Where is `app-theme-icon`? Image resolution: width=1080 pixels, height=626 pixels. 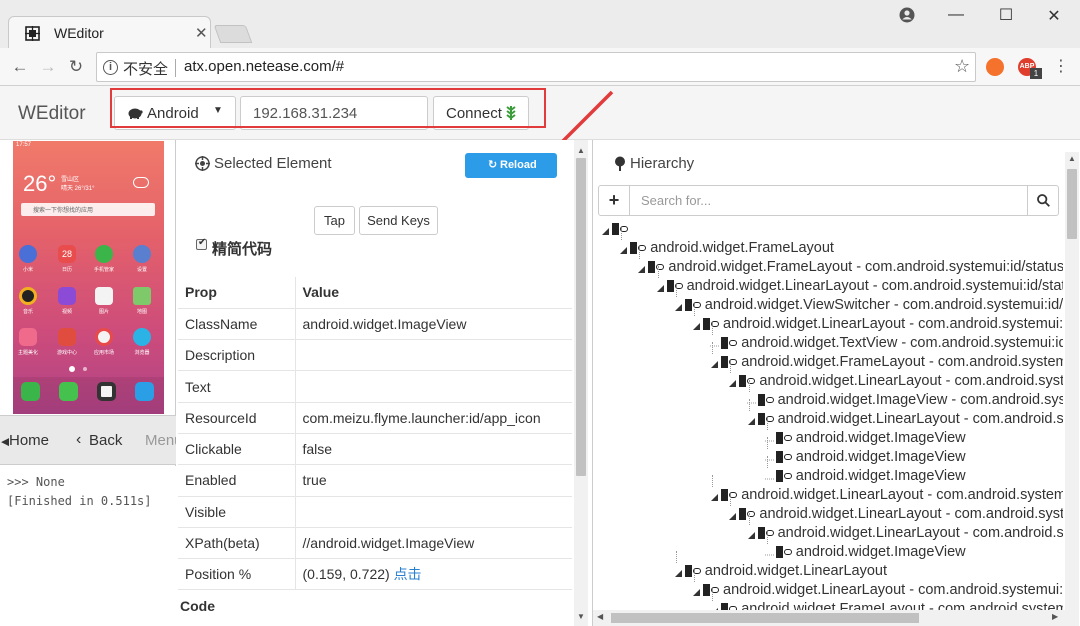 app-theme-icon is located at coordinates (28, 337).